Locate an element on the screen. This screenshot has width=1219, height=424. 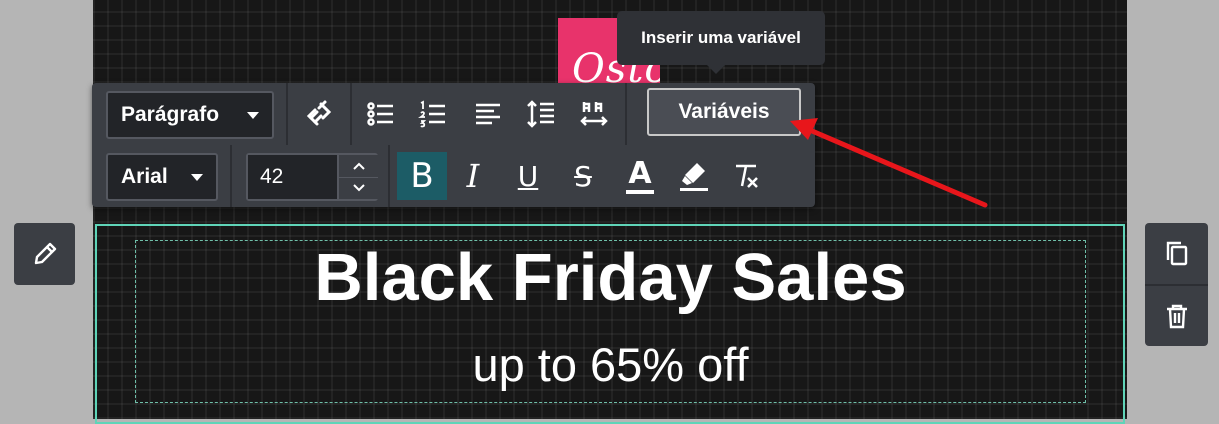
block-type-dropdown: Parágrafo is located at coordinates (190, 115).